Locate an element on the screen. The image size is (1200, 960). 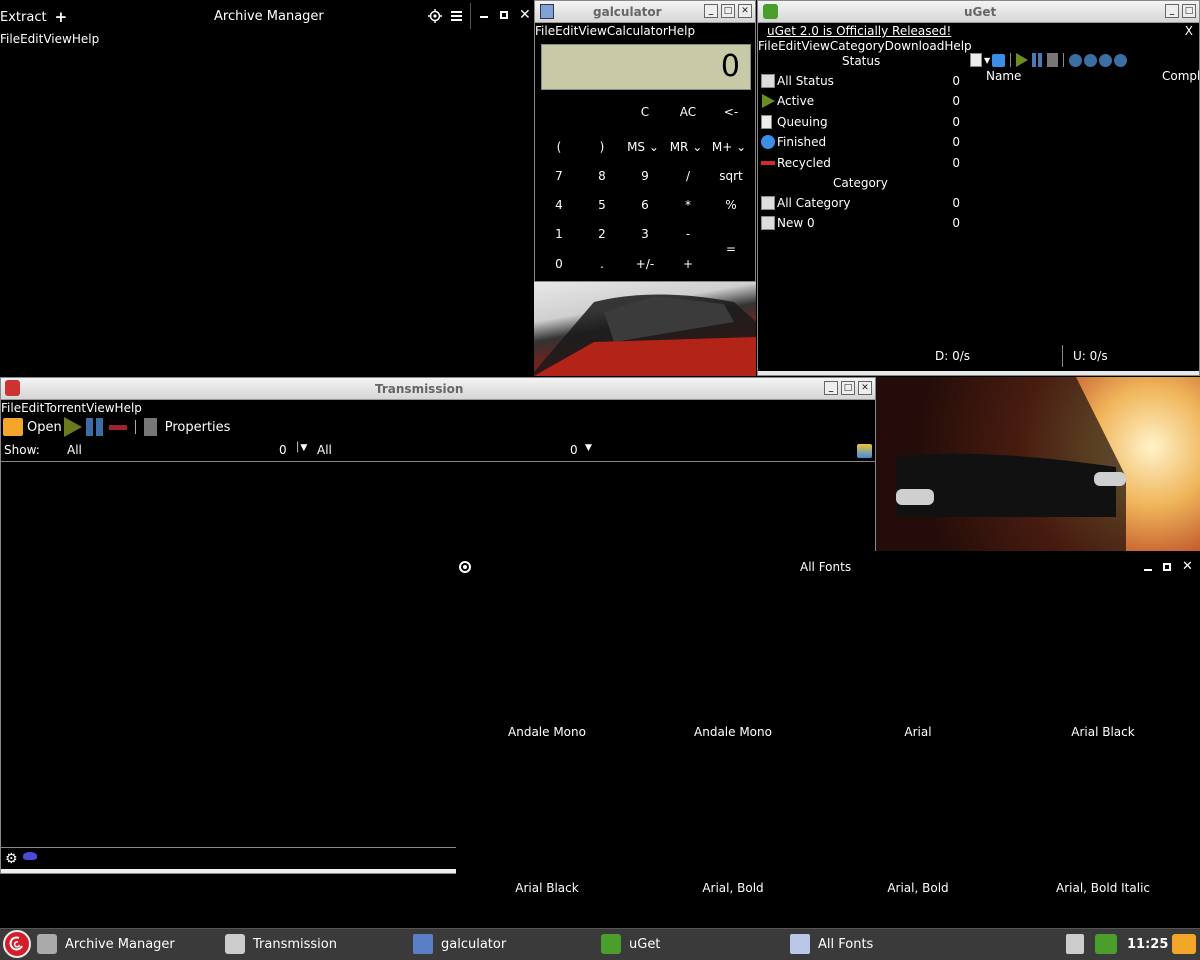
add-button: + is located at coordinates (688, 264).